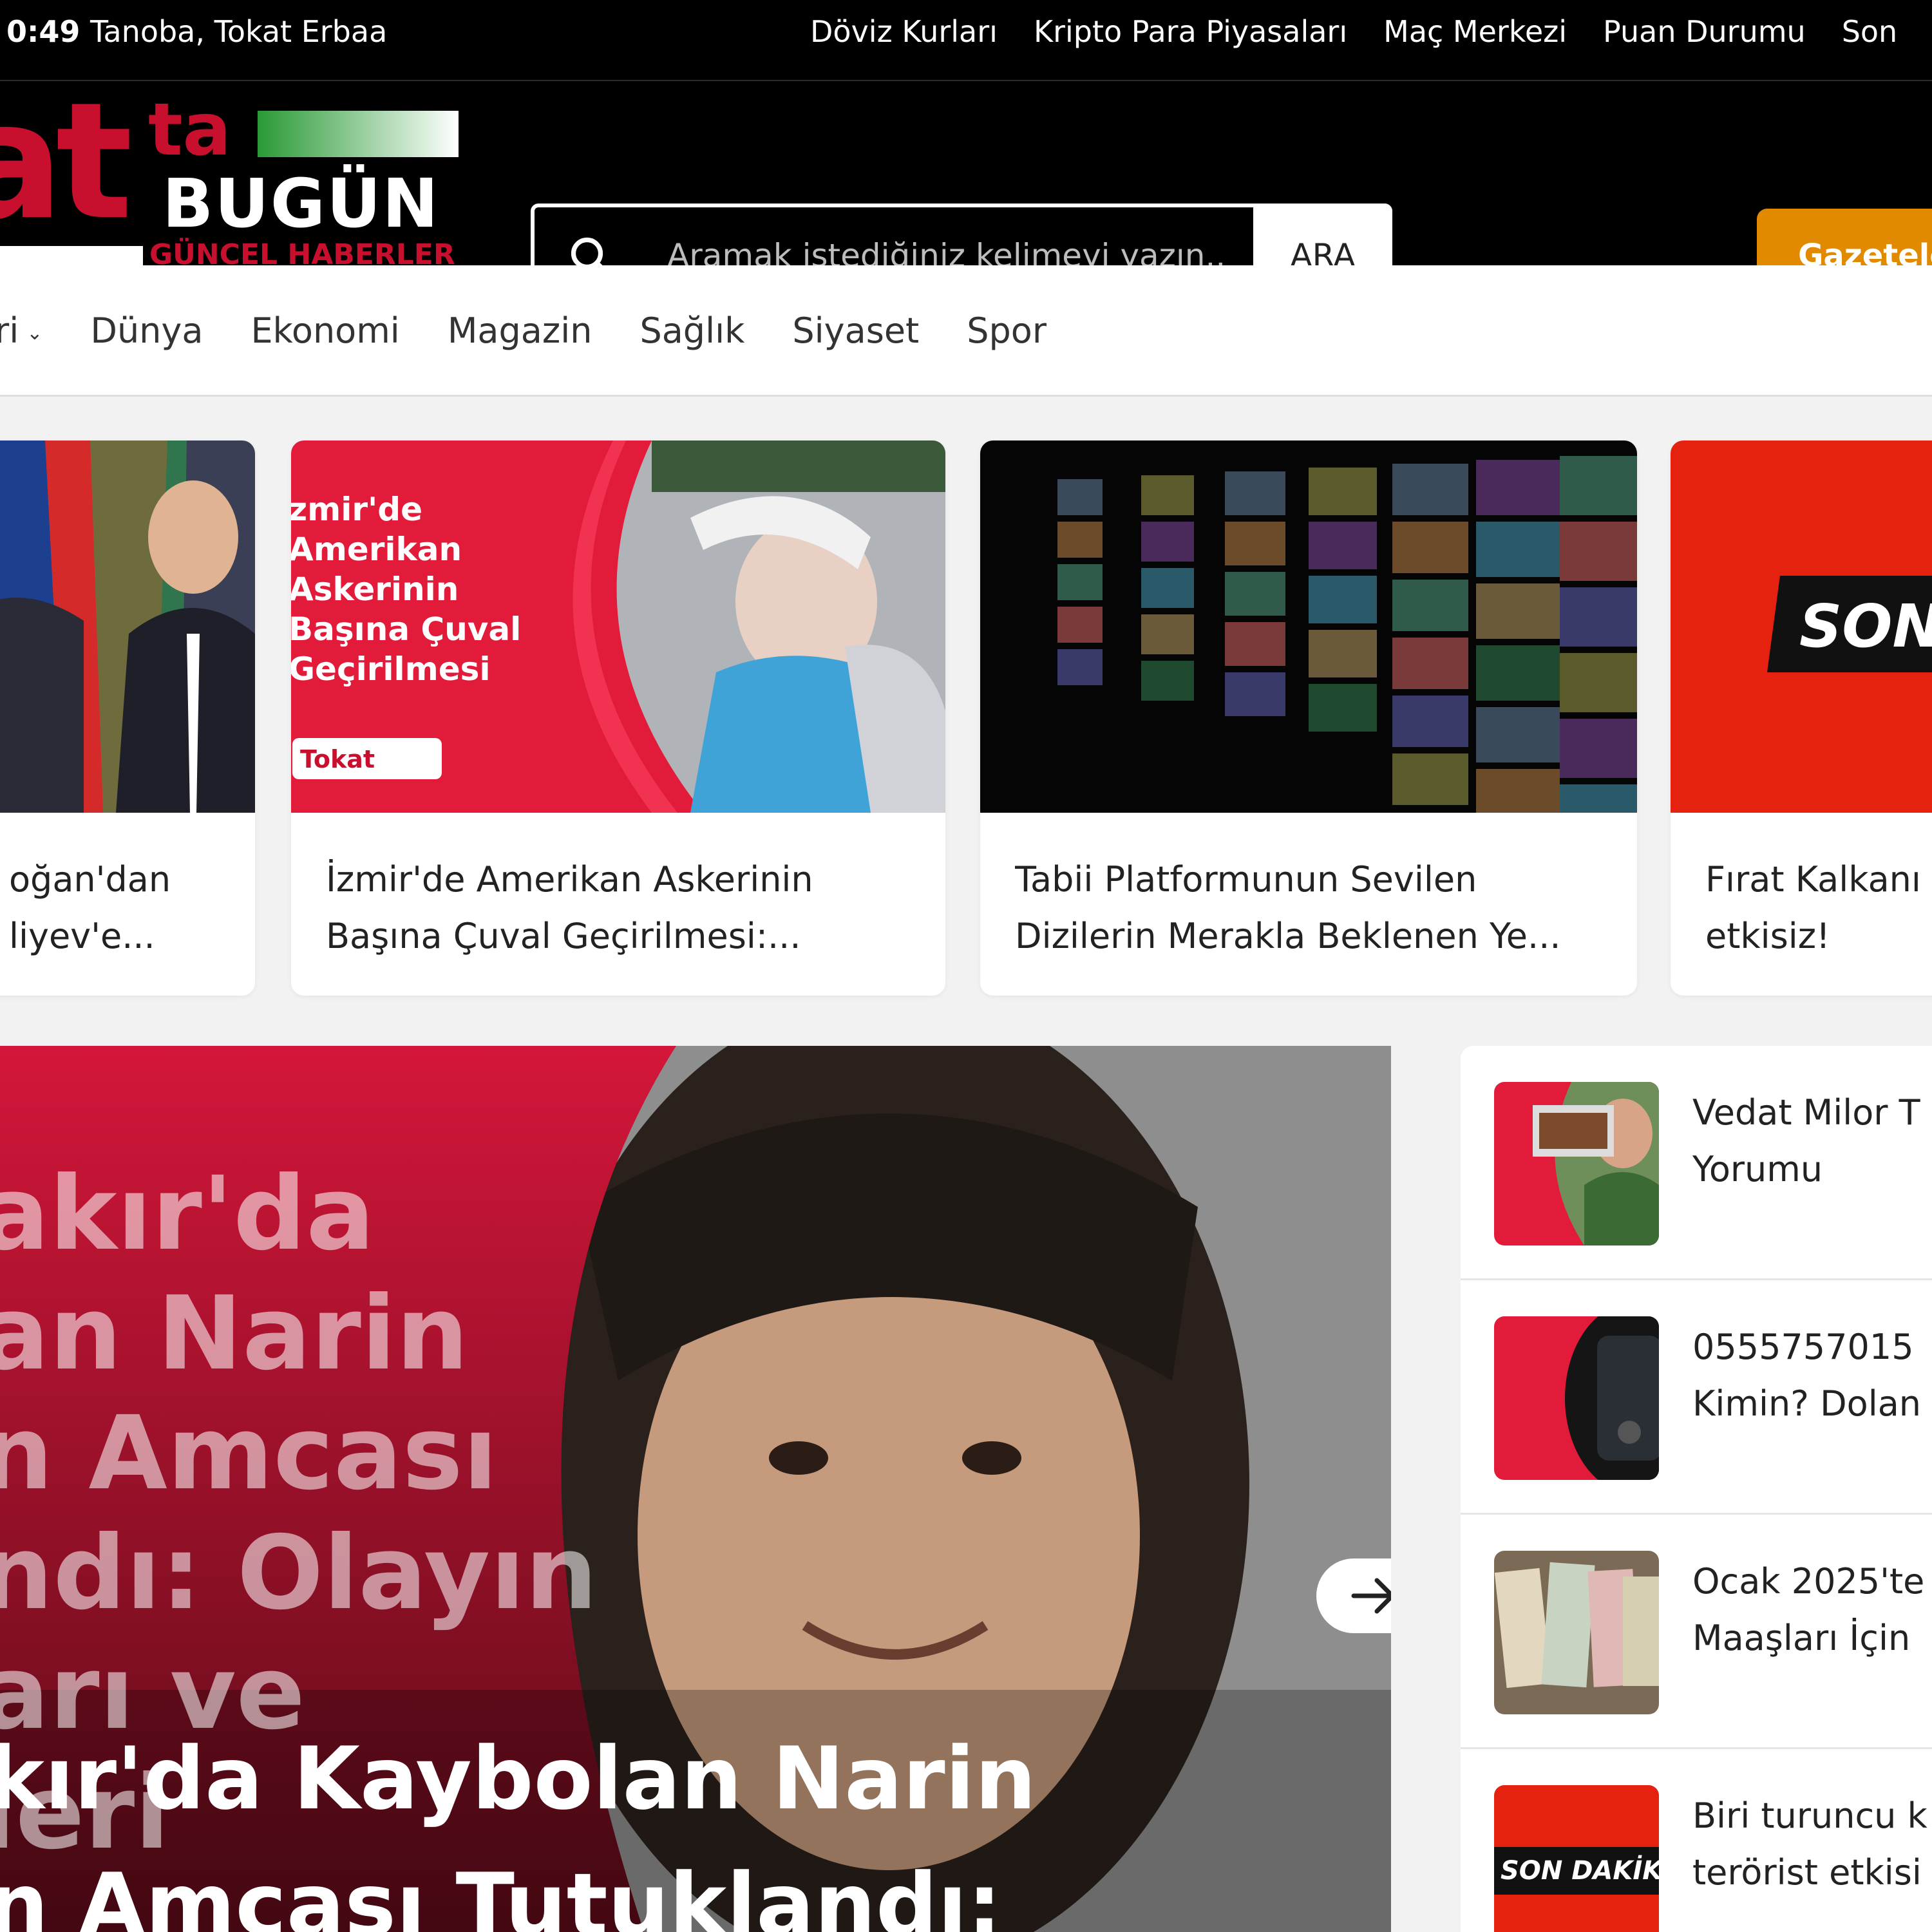 This screenshot has height=1932, width=1932. Describe the element at coordinates (34, 333) in the screenshot. I see `chevron-down-icon: ⌄` at that location.